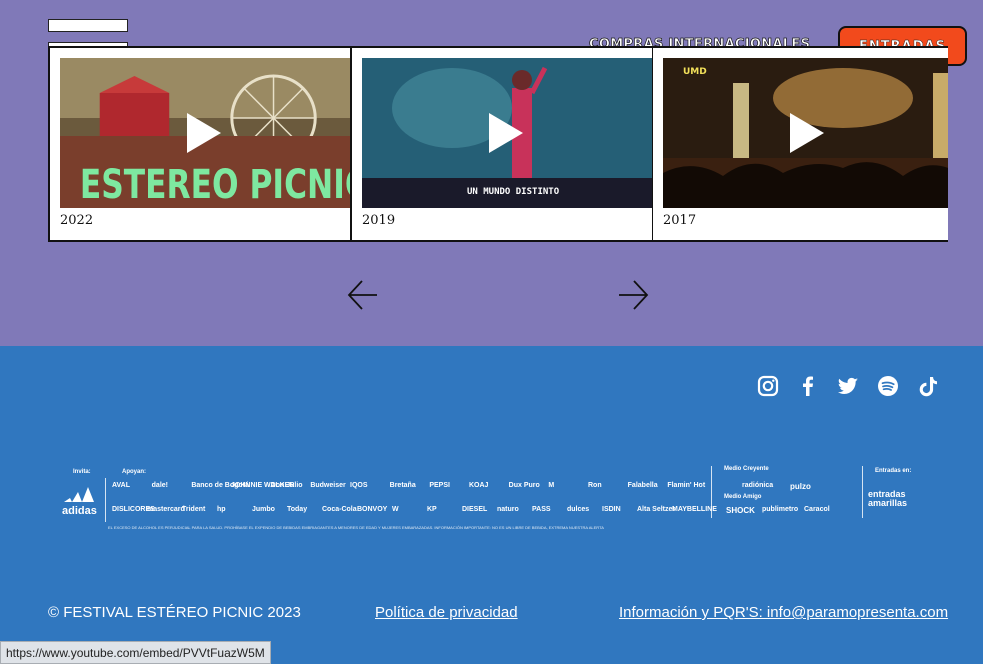 This screenshot has width=983, height=664. What do you see at coordinates (808, 386) in the screenshot?
I see `facebook-icon` at bounding box center [808, 386].